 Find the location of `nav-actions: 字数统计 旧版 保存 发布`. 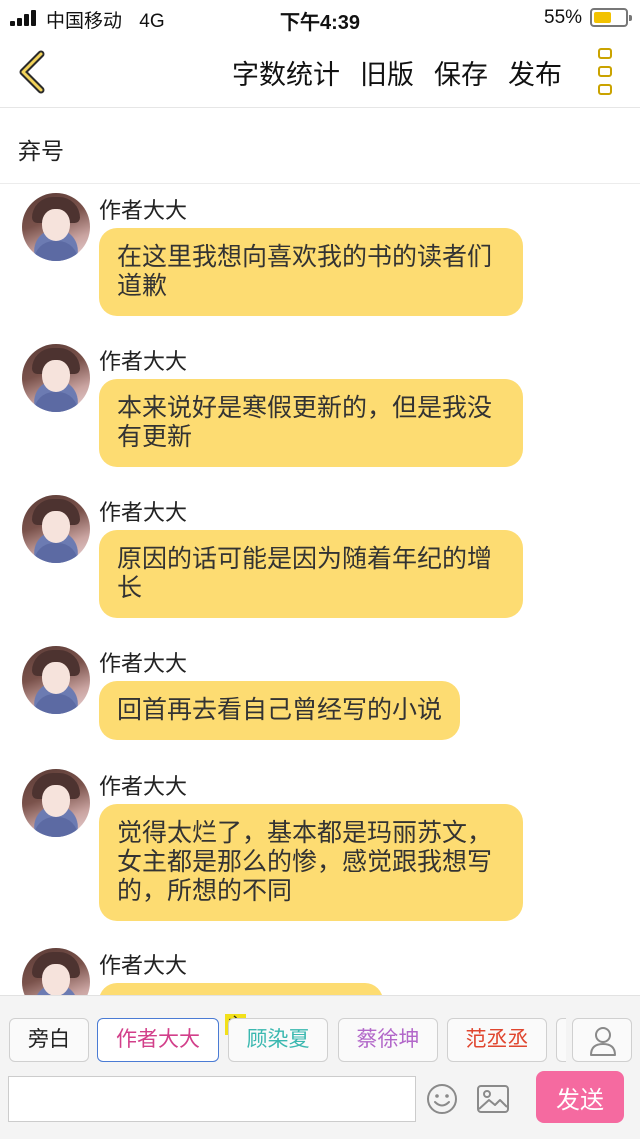

nav-actions: 字数统计 旧版 保存 发布 is located at coordinates (397, 72).